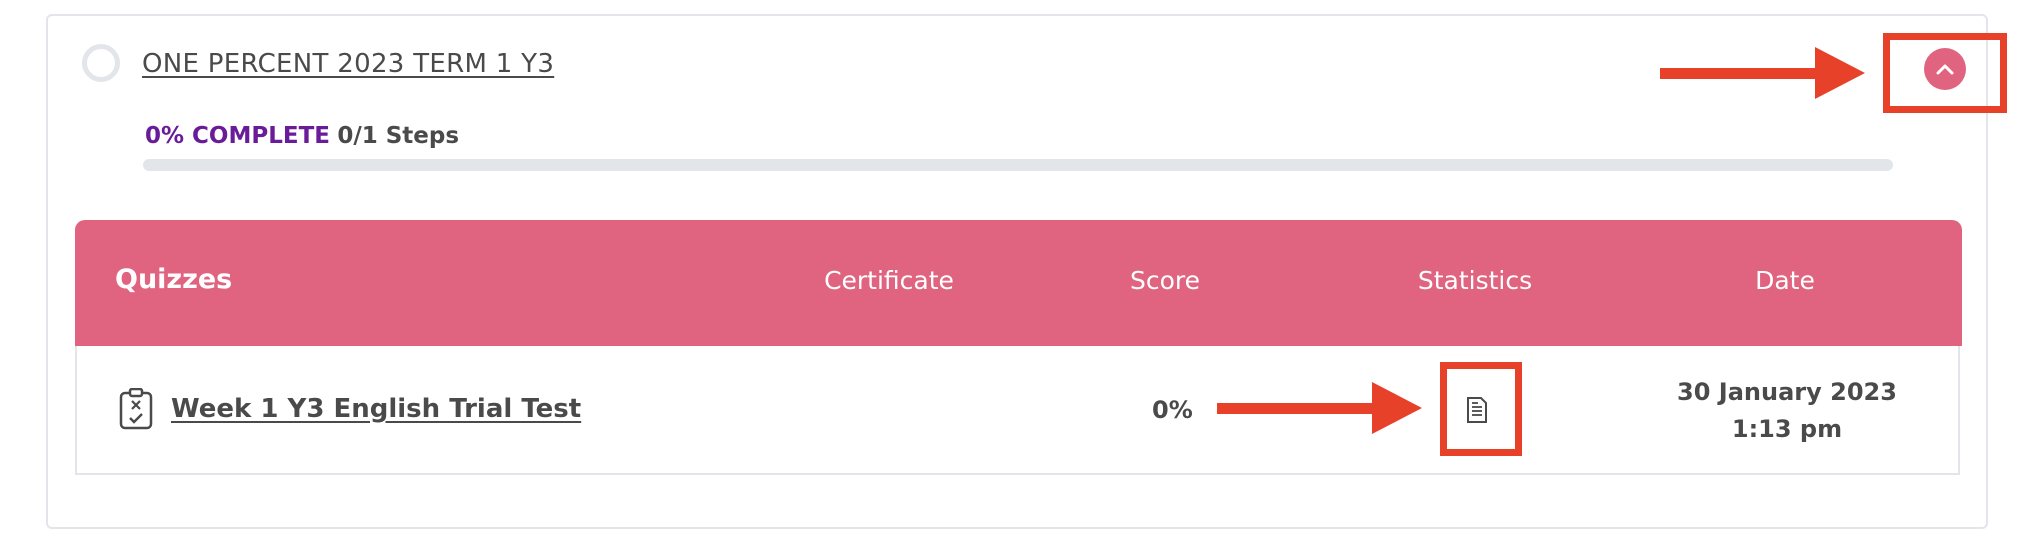  I want to click on annotation-arrow-top-head, so click(1840, 73).